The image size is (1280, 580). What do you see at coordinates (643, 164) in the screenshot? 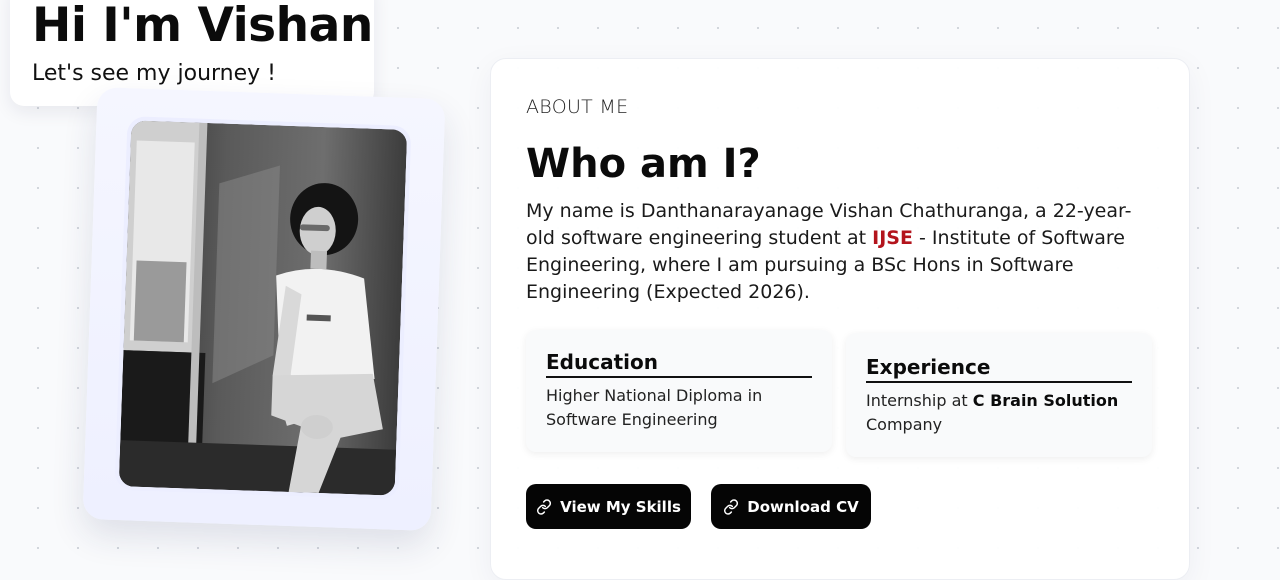
I see `section-title: Who am I?` at bounding box center [643, 164].